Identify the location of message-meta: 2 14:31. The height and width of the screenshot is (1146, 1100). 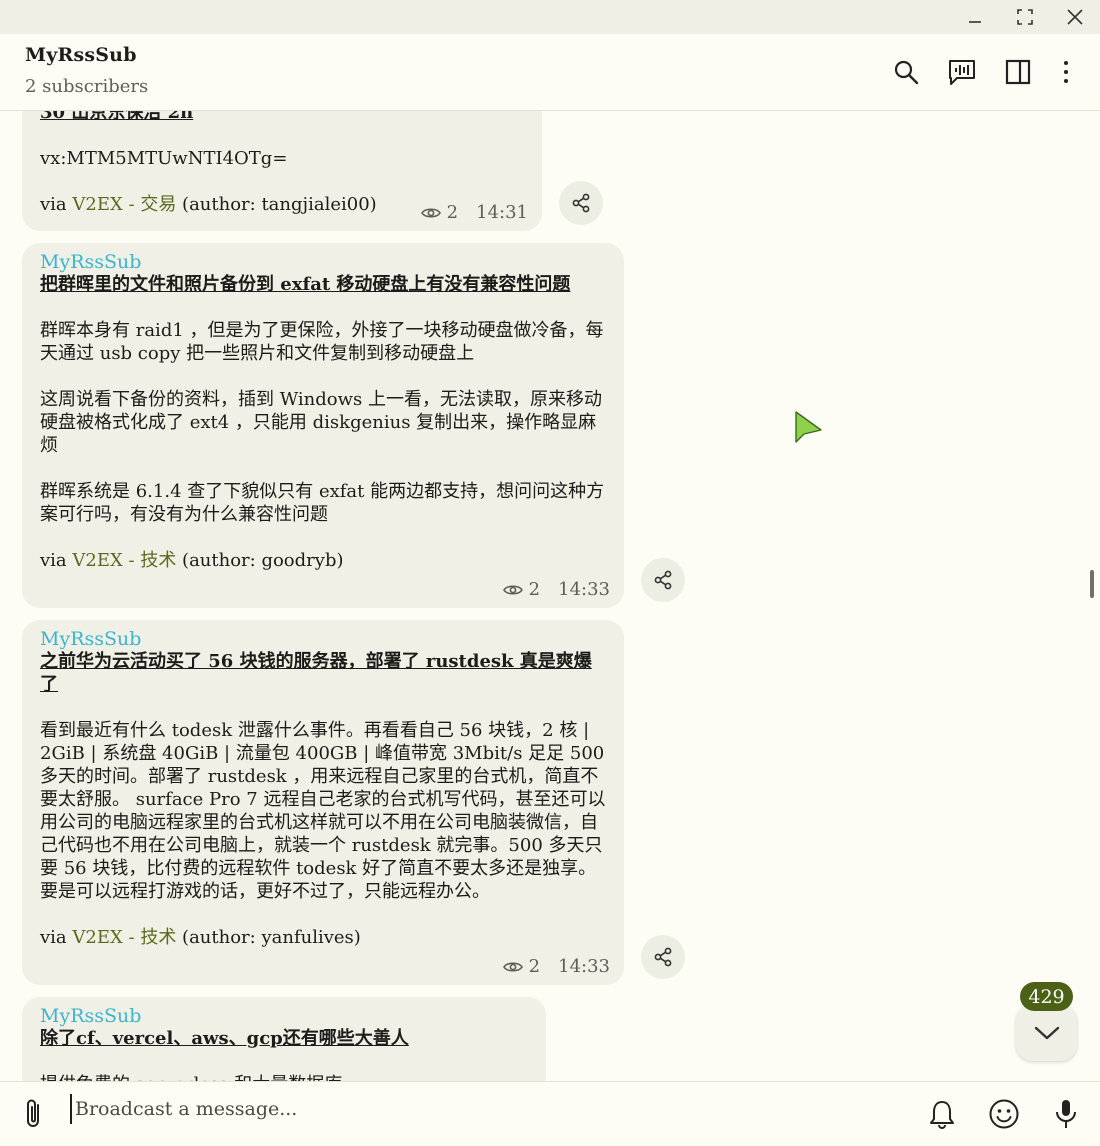
(474, 212).